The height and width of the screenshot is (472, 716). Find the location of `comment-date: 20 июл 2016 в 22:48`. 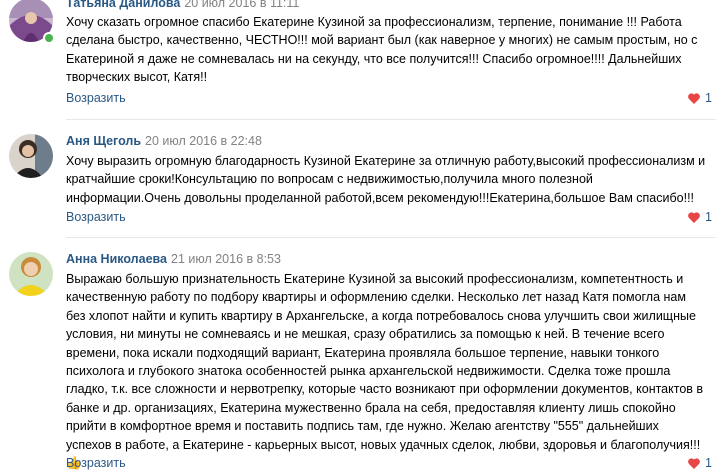

comment-date: 20 июл 2016 в 22:48 is located at coordinates (203, 141).